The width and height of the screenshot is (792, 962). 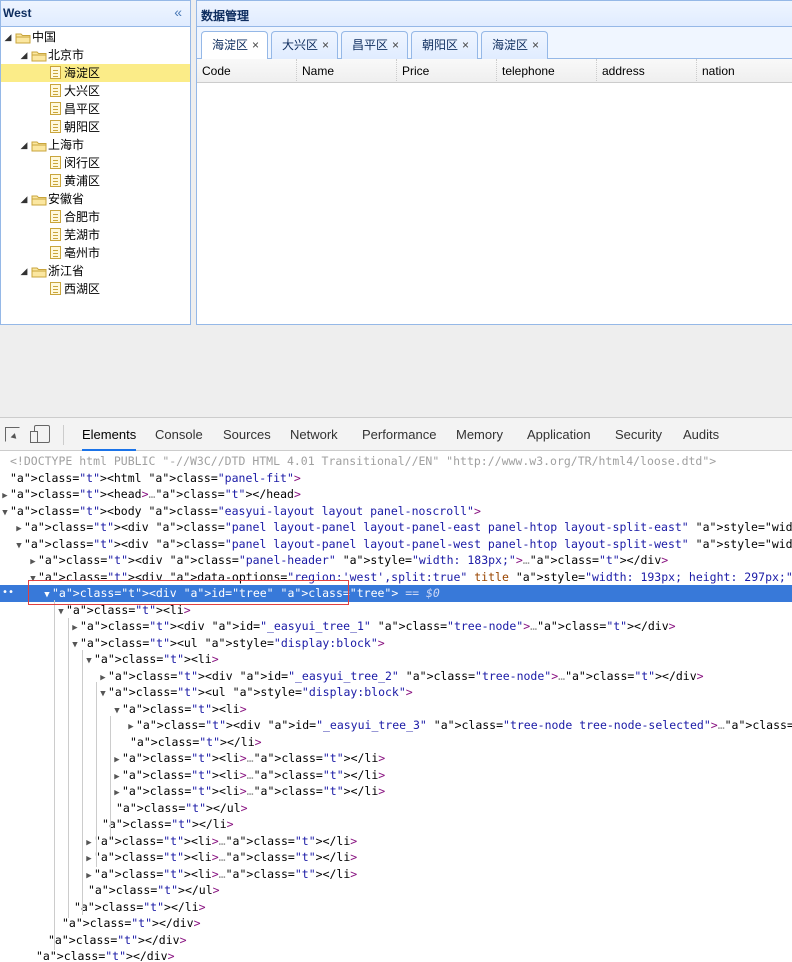 What do you see at coordinates (559, 434) in the screenshot?
I see `devtools-tab-application: Application` at bounding box center [559, 434].